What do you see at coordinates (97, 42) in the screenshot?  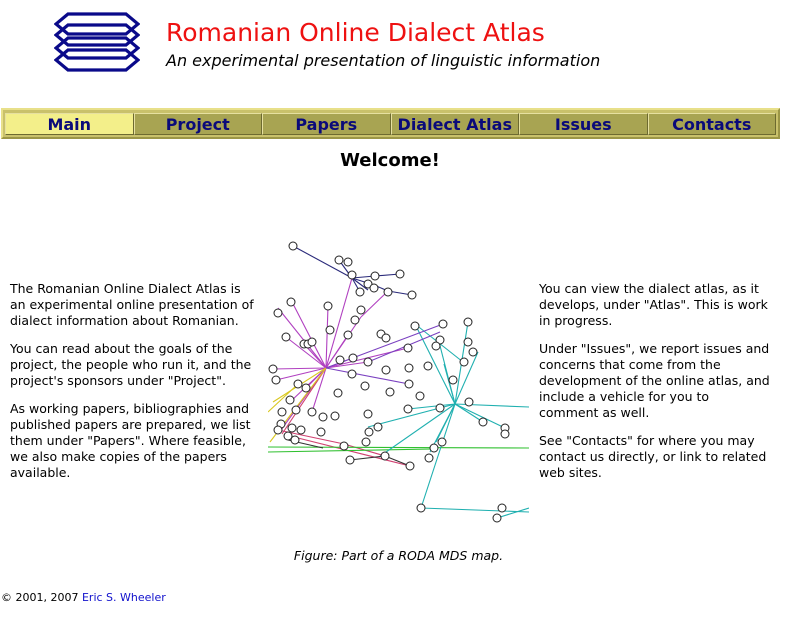 I see `stacked-hexagons-logo-icon` at bounding box center [97, 42].